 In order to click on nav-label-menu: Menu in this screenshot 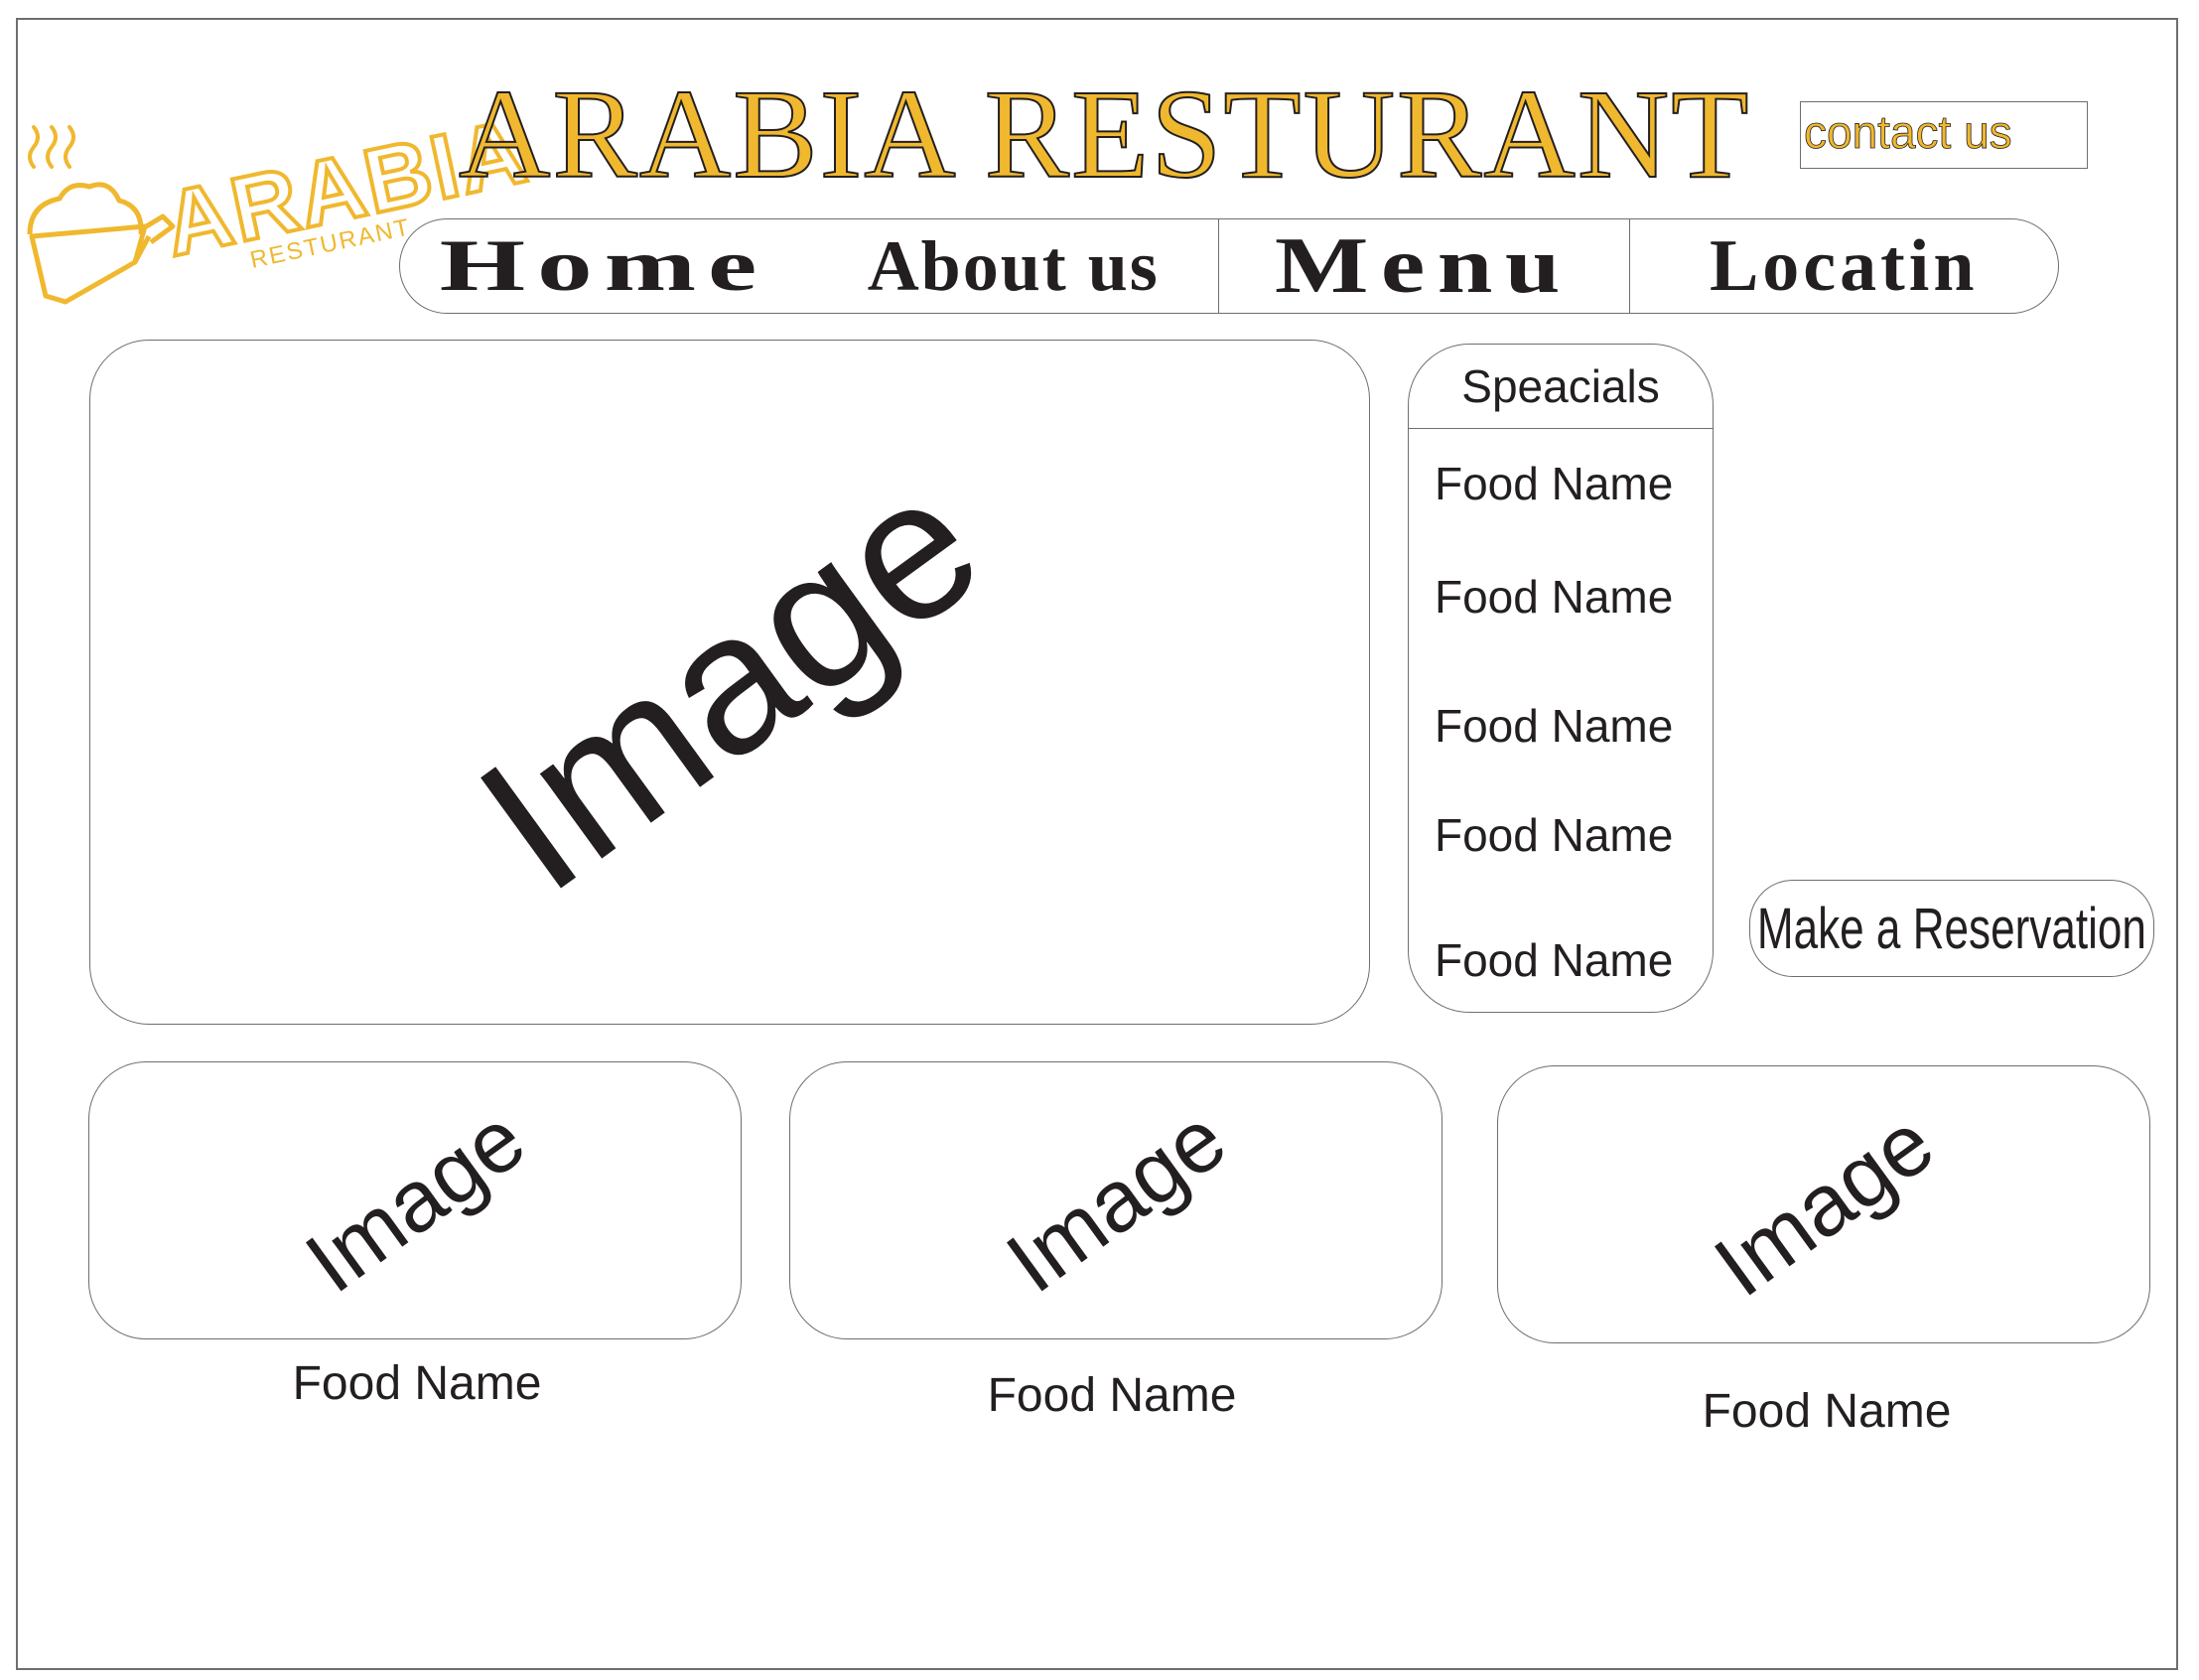, I will do `click(1424, 265)`.